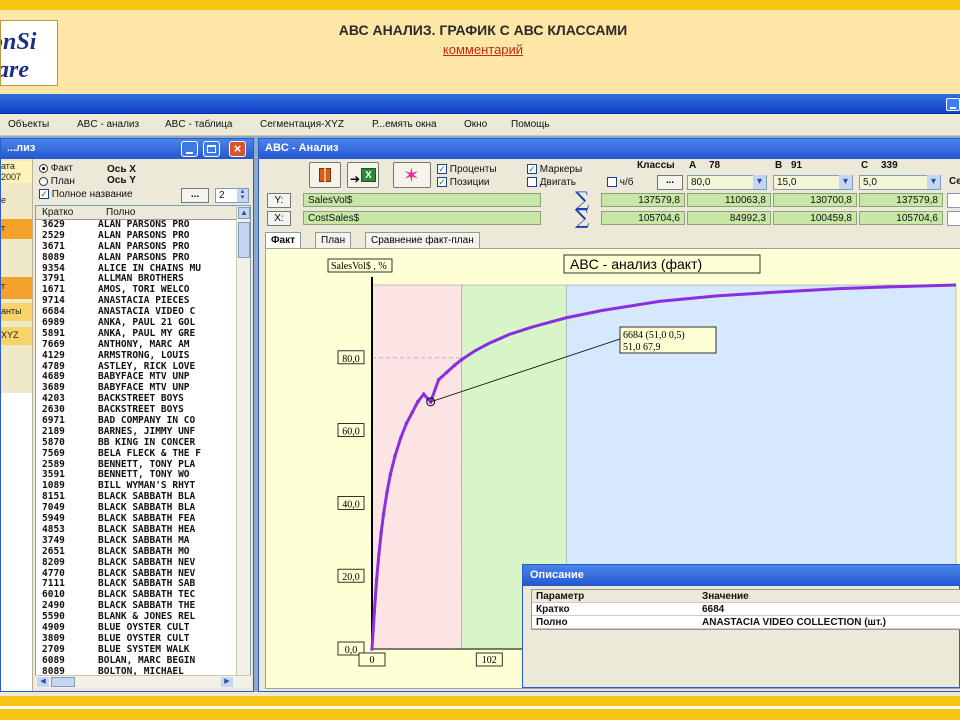 This screenshot has height=720, width=960. What do you see at coordinates (136, 465) in the screenshot?
I see `table-row: 2589 BENNETT, TONY PLA` at bounding box center [136, 465].